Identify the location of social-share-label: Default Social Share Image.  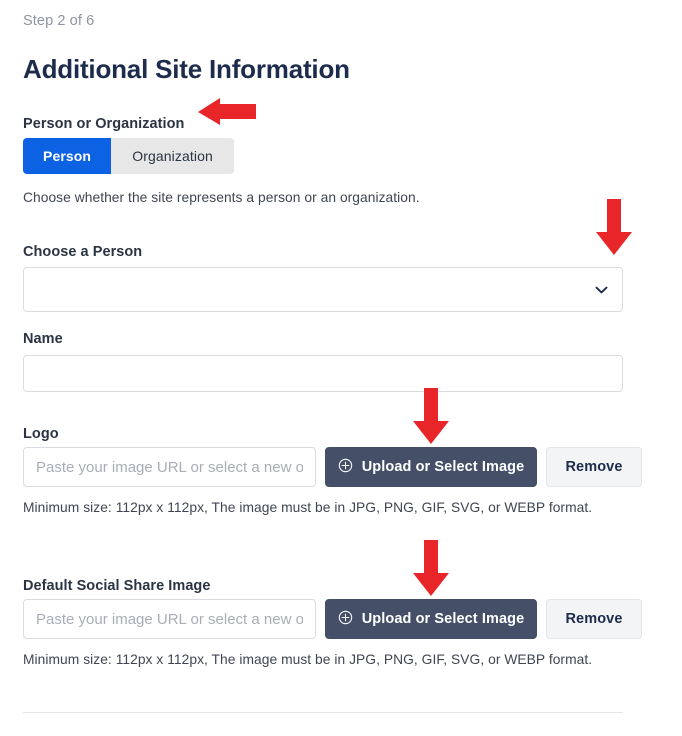
(117, 586).